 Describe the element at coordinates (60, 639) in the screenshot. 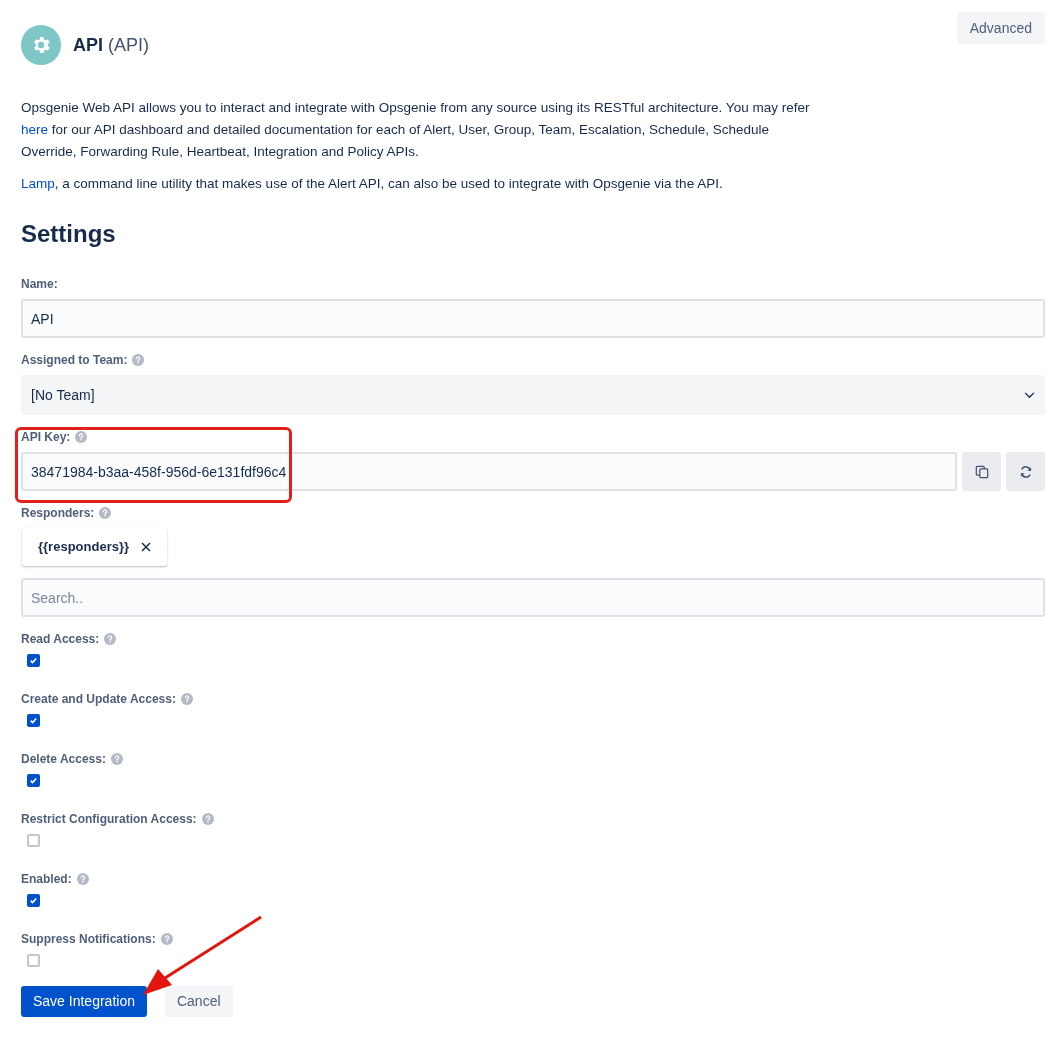

I see `field-label: Read Access:` at that location.